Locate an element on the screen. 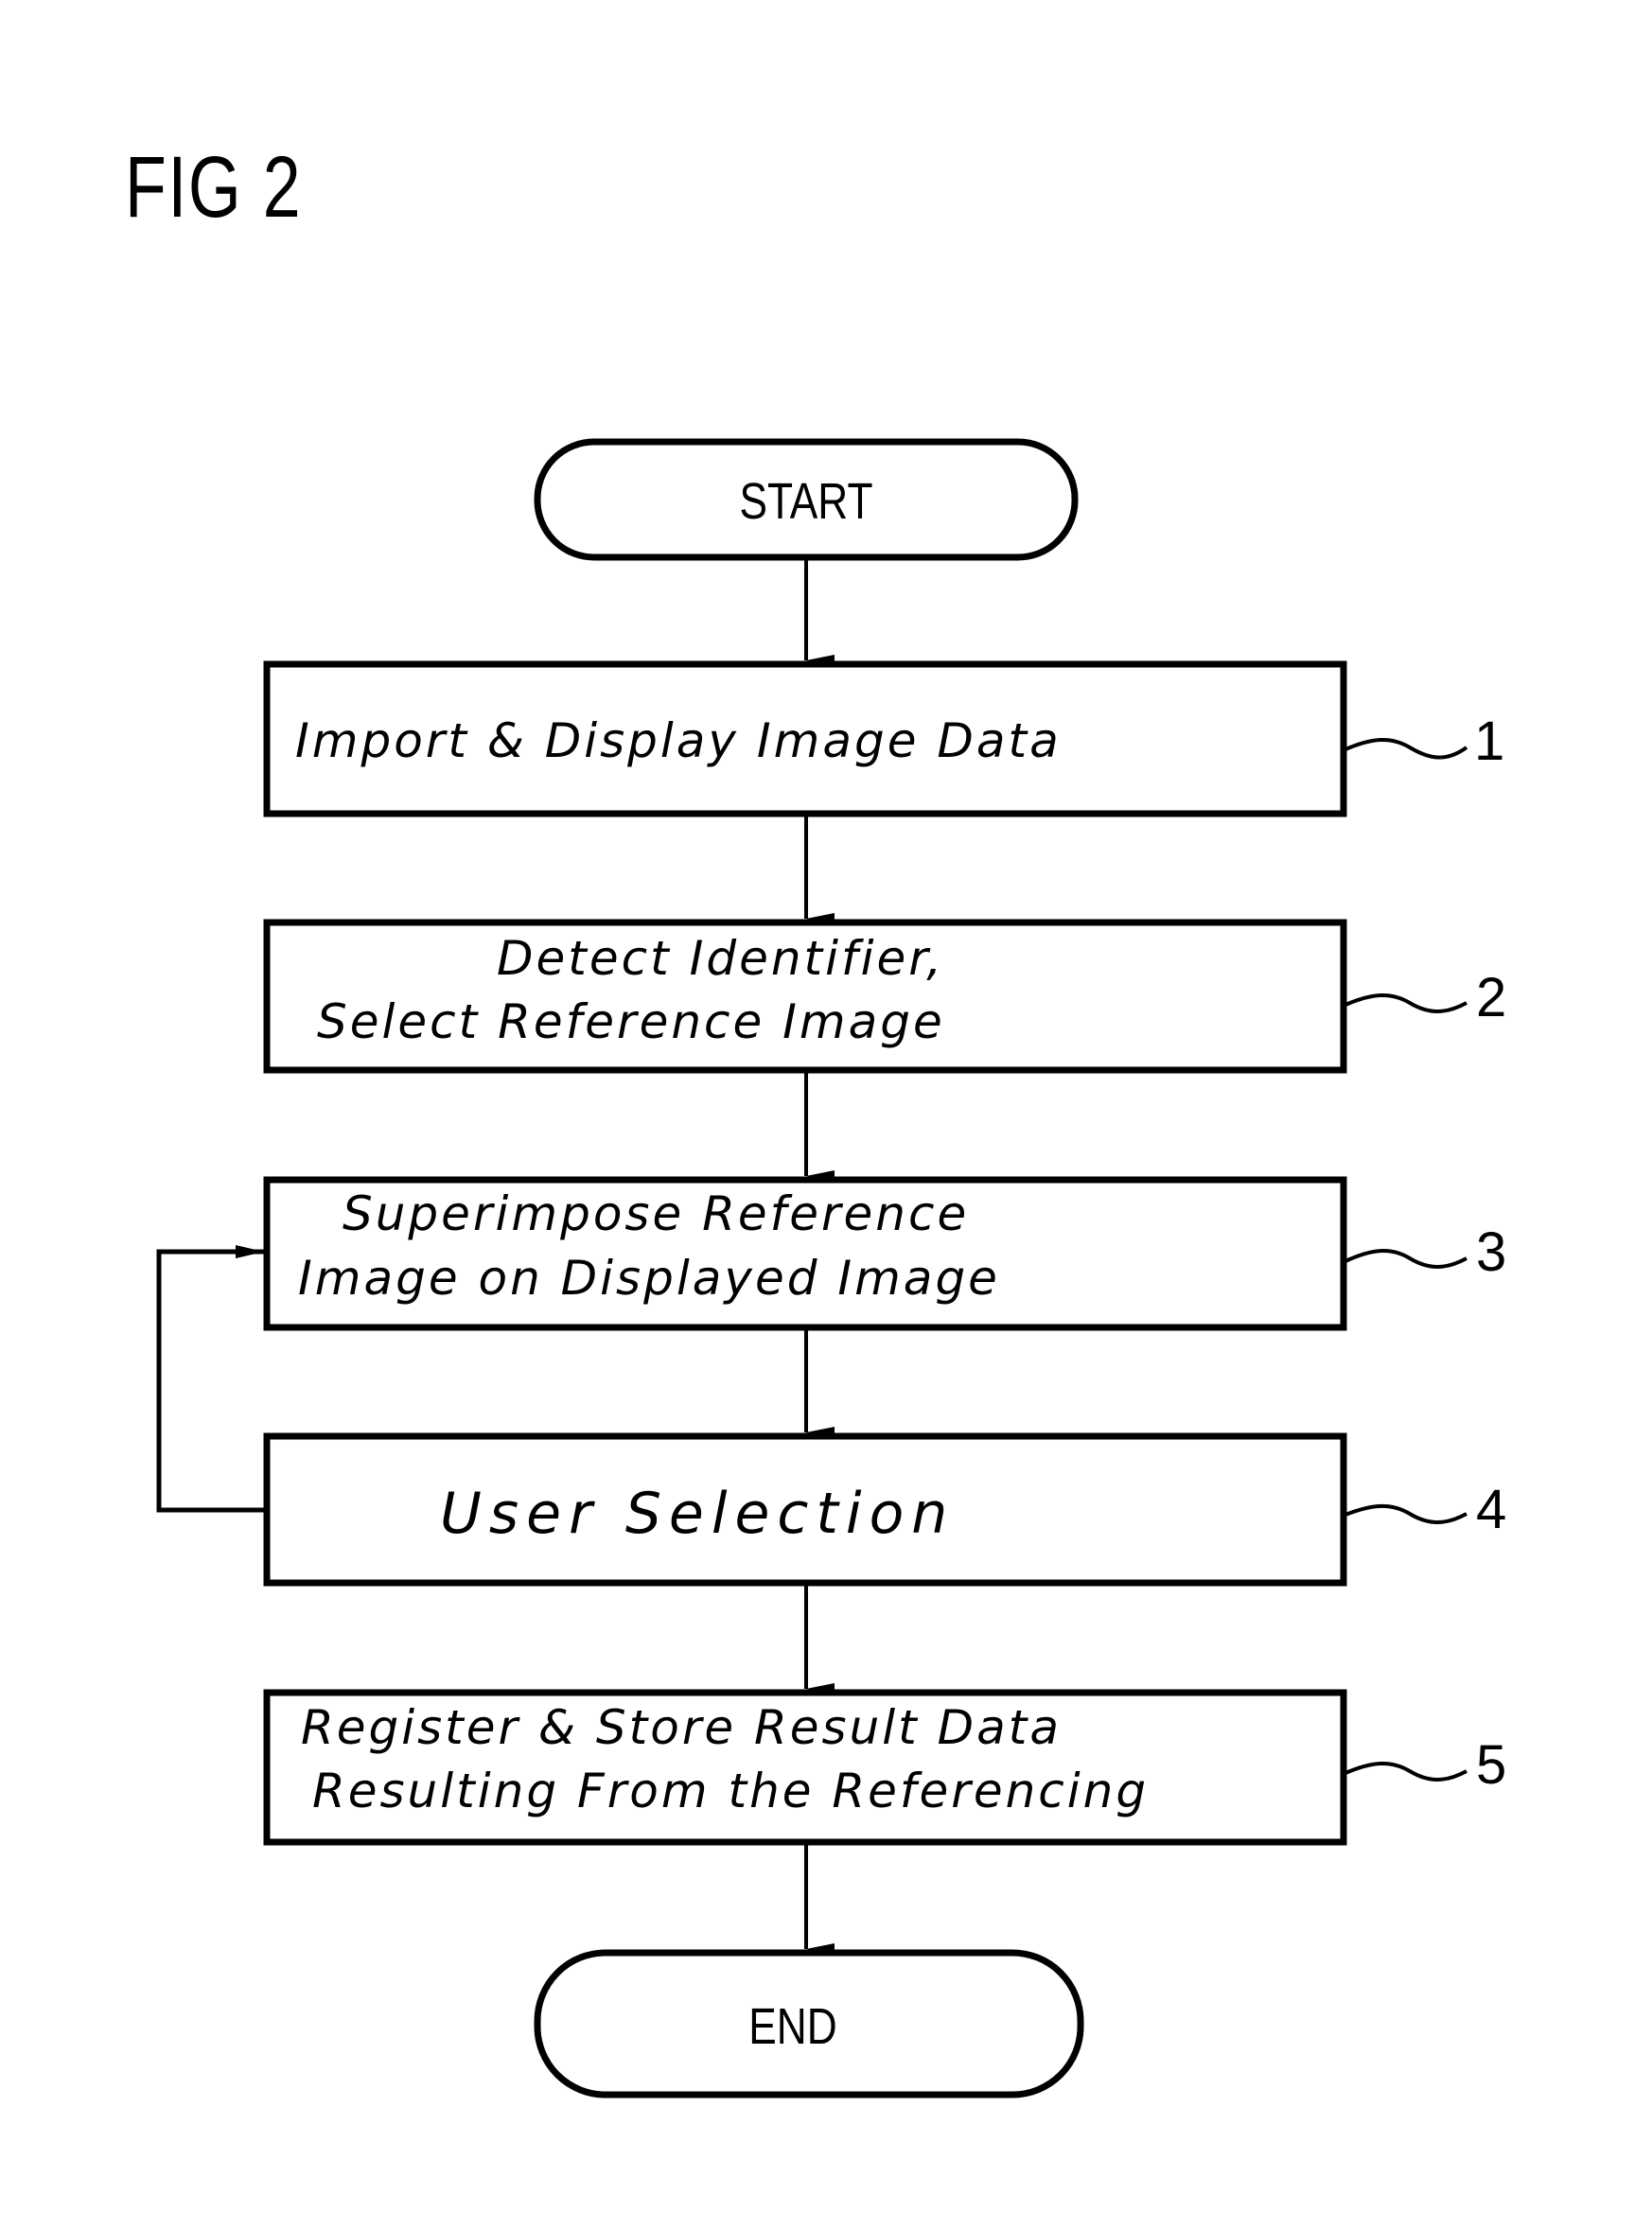 Image resolution: width=1652 pixels, height=2230 pixels. ref-numeral-3: 3 is located at coordinates (1491, 1252).